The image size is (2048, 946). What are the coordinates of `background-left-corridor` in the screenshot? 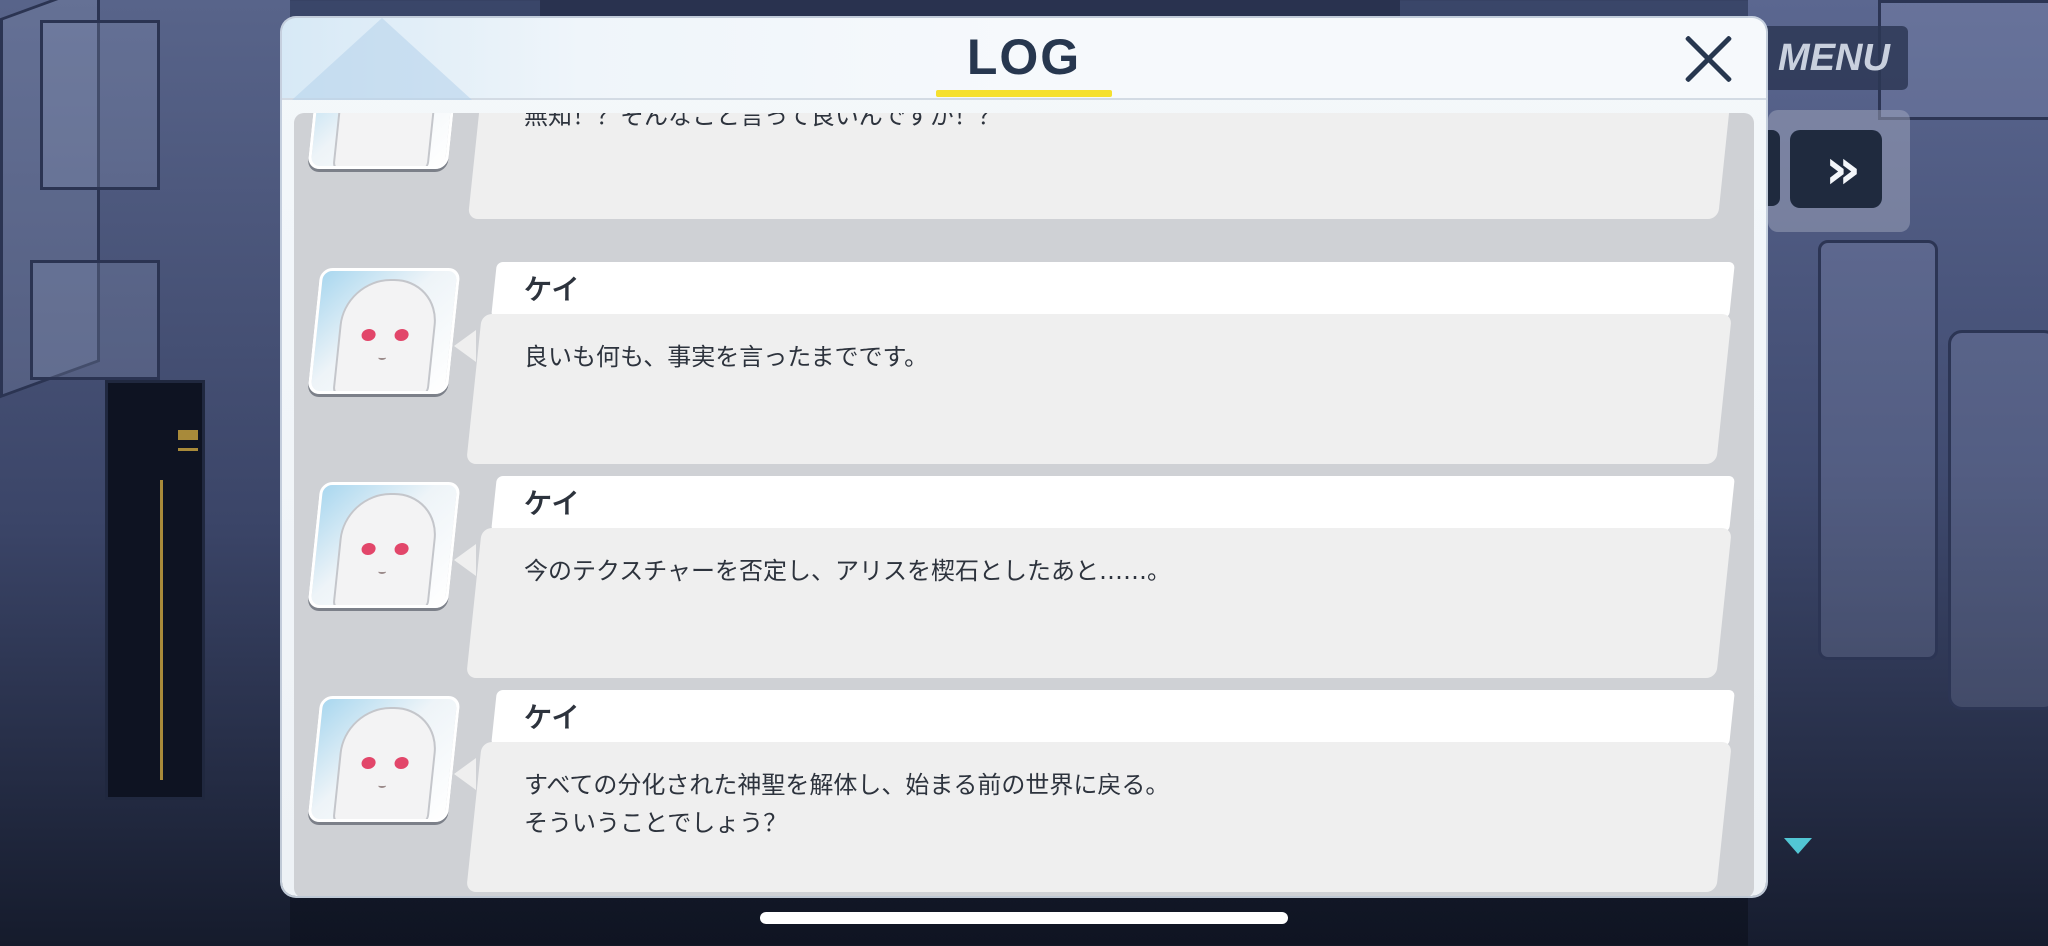 It's located at (145, 473).